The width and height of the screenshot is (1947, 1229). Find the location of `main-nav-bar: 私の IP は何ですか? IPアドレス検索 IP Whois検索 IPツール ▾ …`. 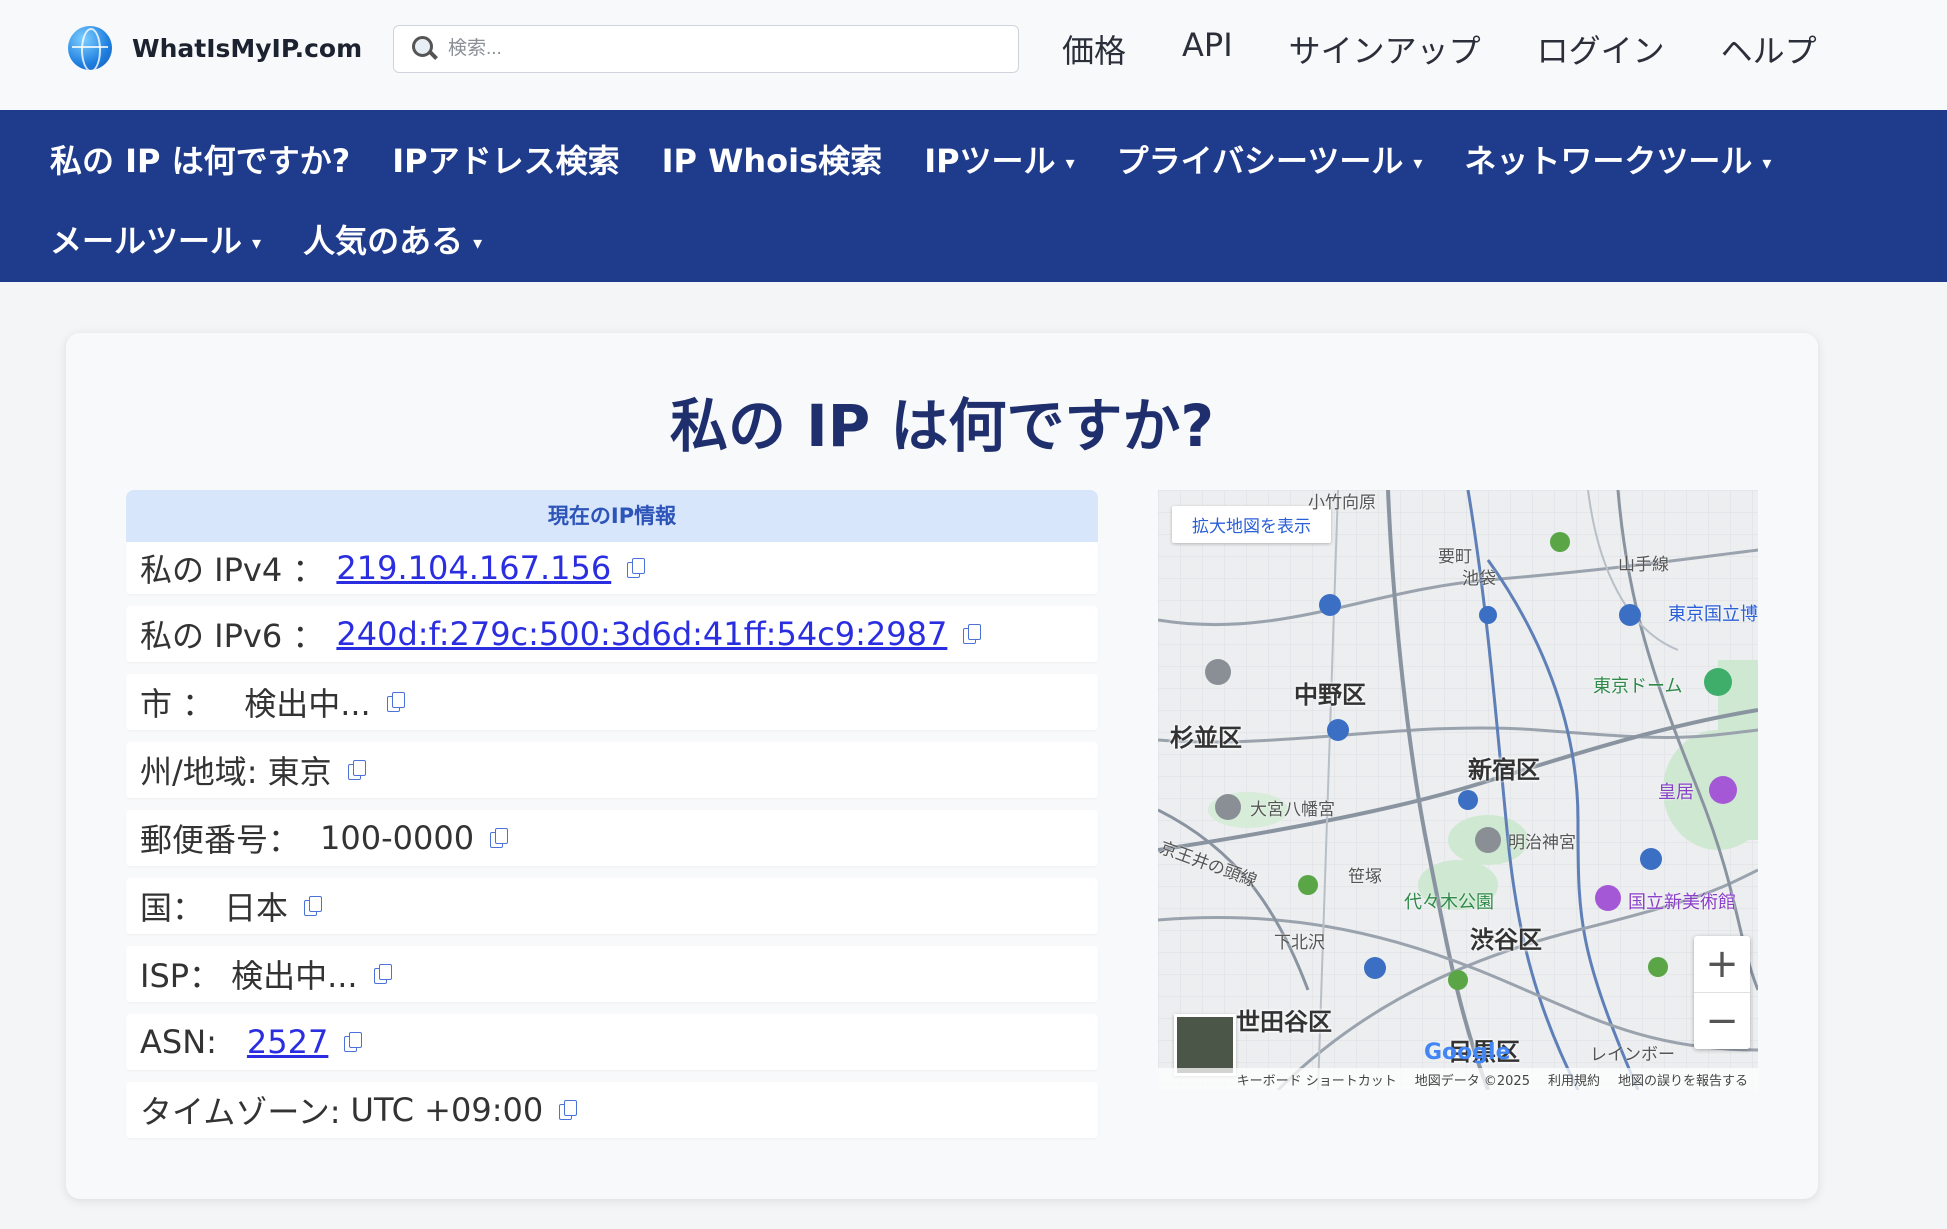

main-nav-bar: 私の IP は何ですか? IPアドレス検索 IP Whois検索 IPツール ▾ … is located at coordinates (973, 196).